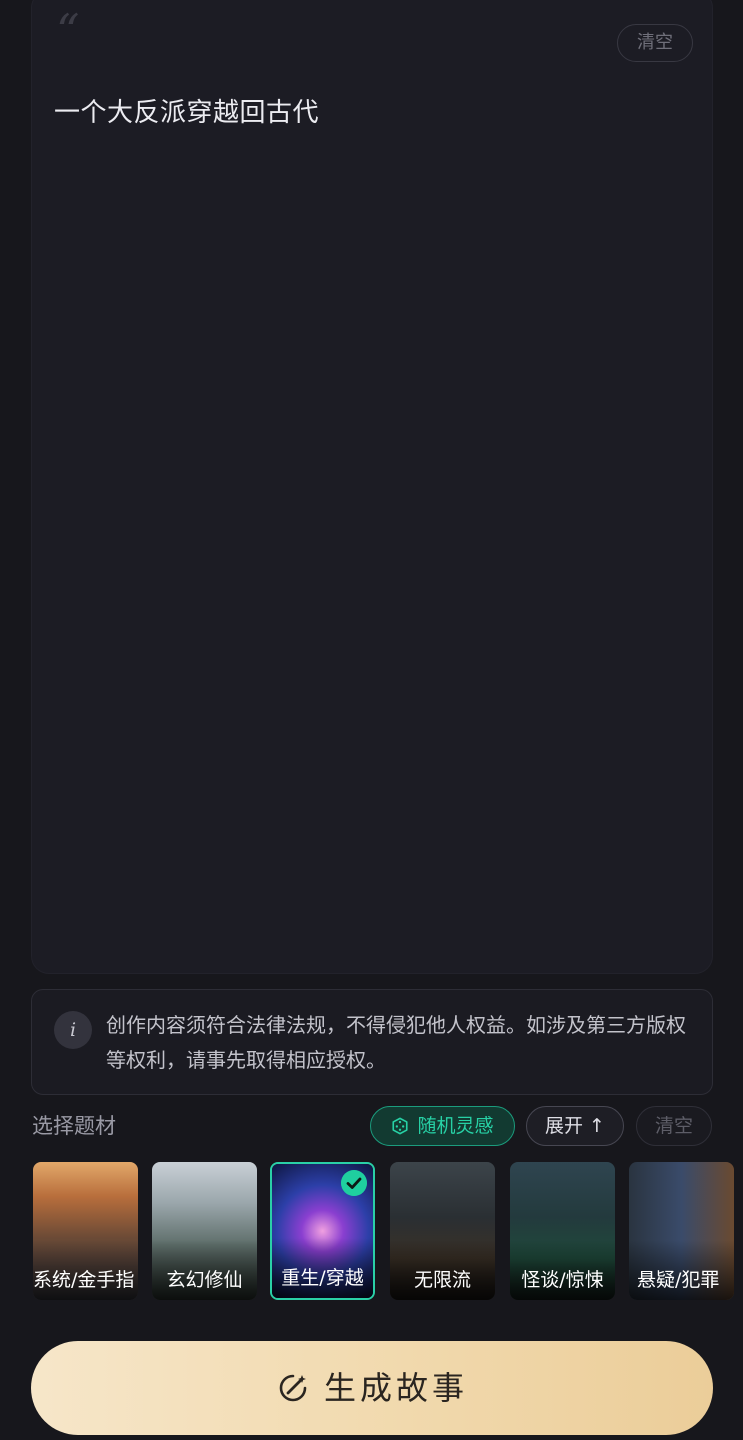 The image size is (743, 1440). What do you see at coordinates (322, 1231) in the screenshot?
I see `topic-card-rebirth: 重生/穿越` at bounding box center [322, 1231].